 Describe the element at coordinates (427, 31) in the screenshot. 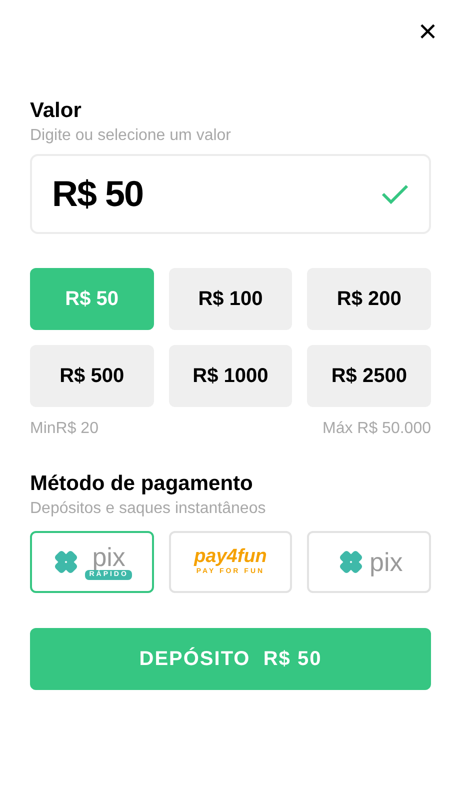

I see `close-button: ×` at that location.